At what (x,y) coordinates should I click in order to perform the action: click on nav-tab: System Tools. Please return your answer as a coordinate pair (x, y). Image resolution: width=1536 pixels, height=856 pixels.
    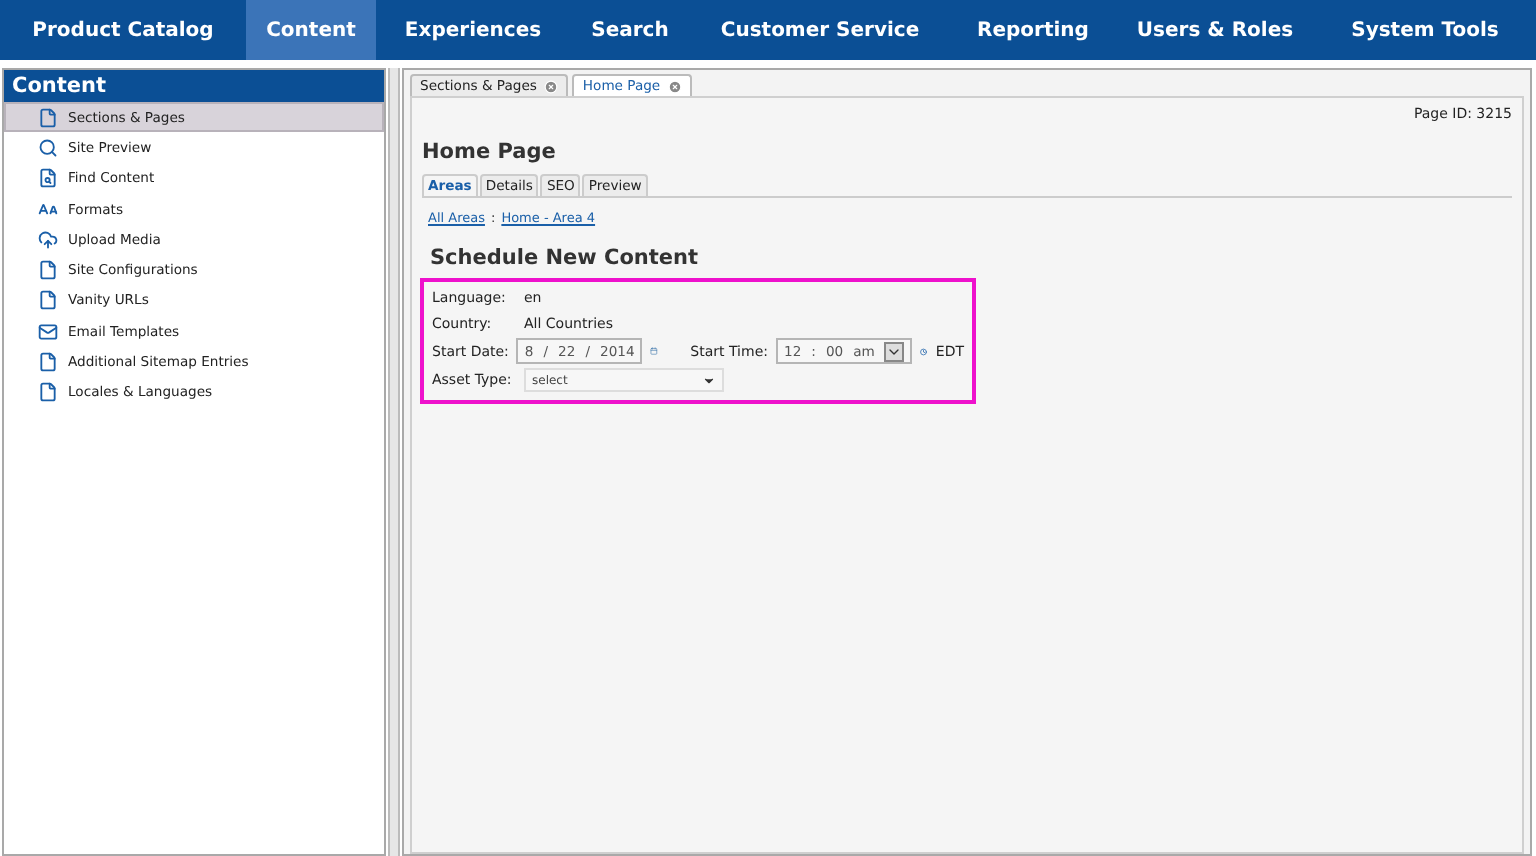
    Looking at the image, I should click on (1425, 30).